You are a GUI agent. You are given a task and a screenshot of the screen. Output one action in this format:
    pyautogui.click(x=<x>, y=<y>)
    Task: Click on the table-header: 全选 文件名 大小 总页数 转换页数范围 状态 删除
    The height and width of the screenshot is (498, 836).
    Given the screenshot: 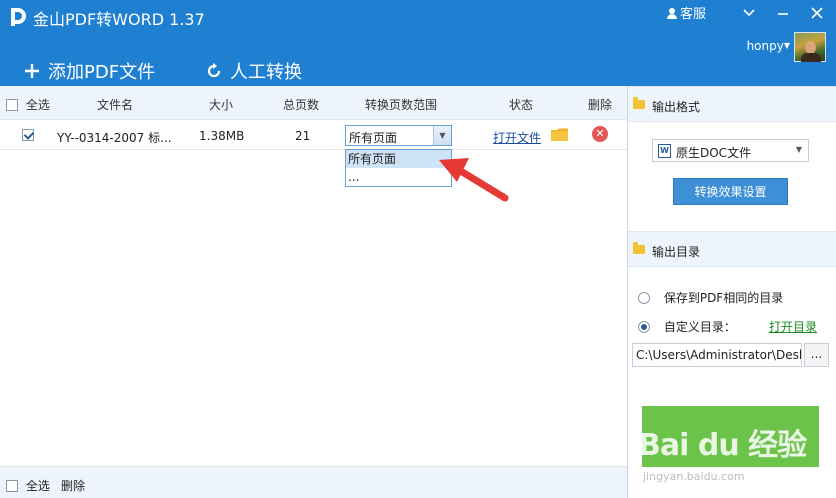 What is the action you would take?
    pyautogui.click(x=313, y=103)
    